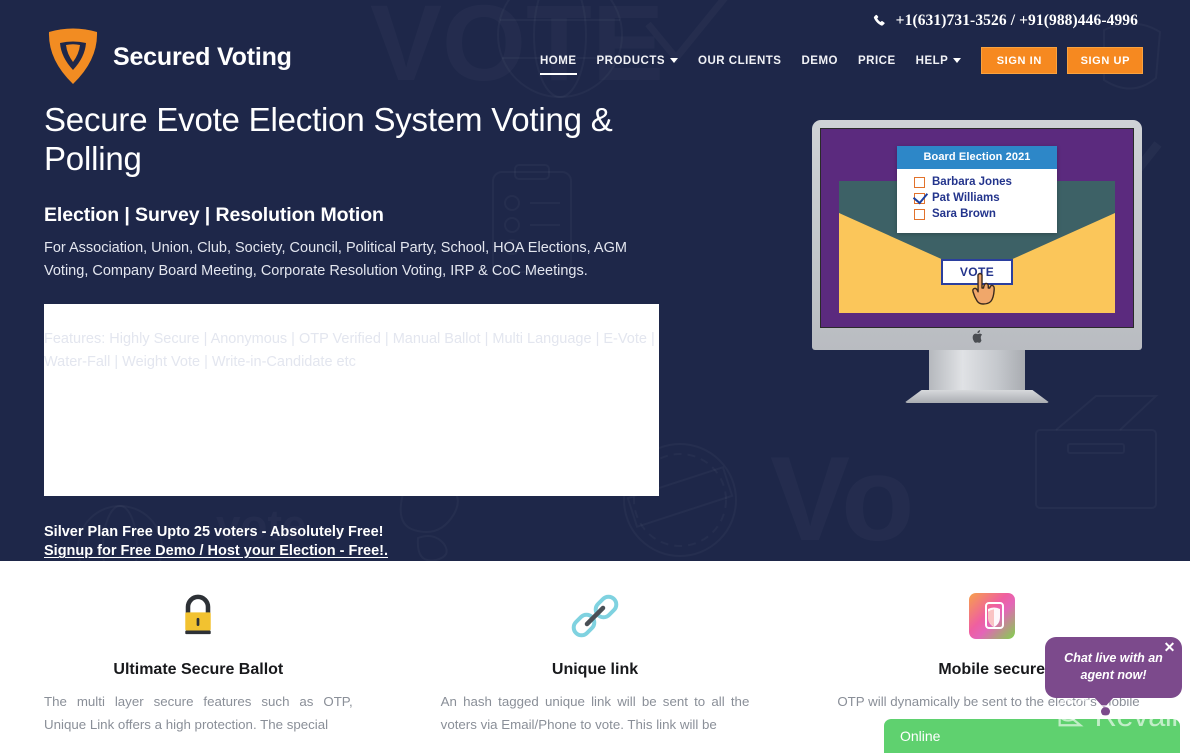 This screenshot has height=753, width=1190. What do you see at coordinates (198, 669) in the screenshot?
I see `feature-title: Ultimate Secure Ballot` at bounding box center [198, 669].